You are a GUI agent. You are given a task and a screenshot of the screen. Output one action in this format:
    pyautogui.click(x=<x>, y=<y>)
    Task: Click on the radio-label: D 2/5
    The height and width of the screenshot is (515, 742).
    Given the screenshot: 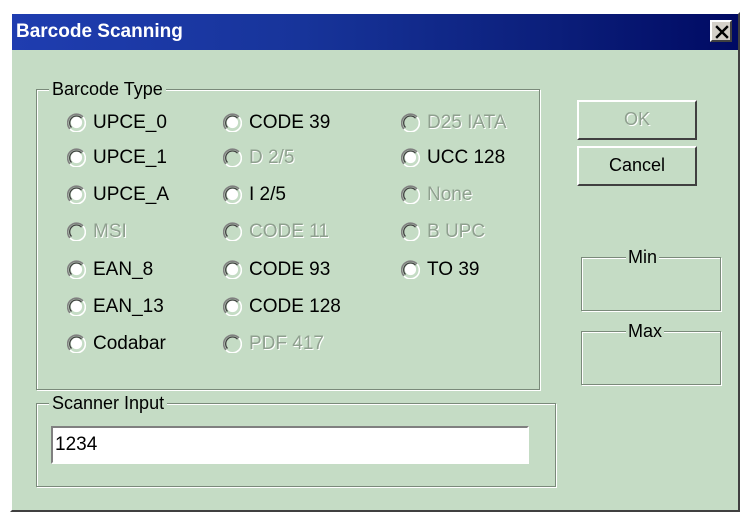 What is the action you would take?
    pyautogui.click(x=272, y=157)
    